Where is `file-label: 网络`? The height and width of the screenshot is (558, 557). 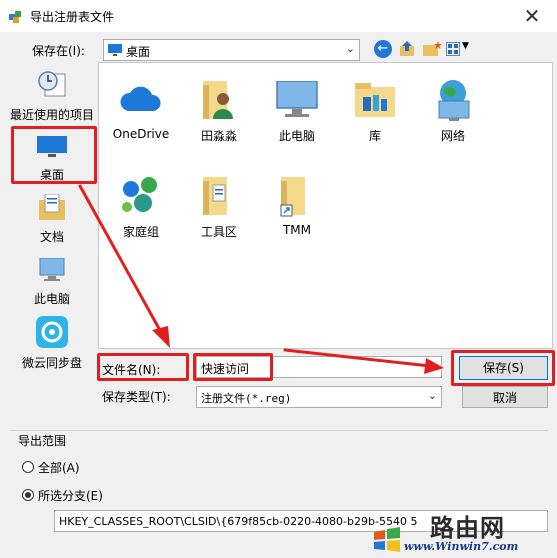 file-label: 网络 is located at coordinates (452, 136).